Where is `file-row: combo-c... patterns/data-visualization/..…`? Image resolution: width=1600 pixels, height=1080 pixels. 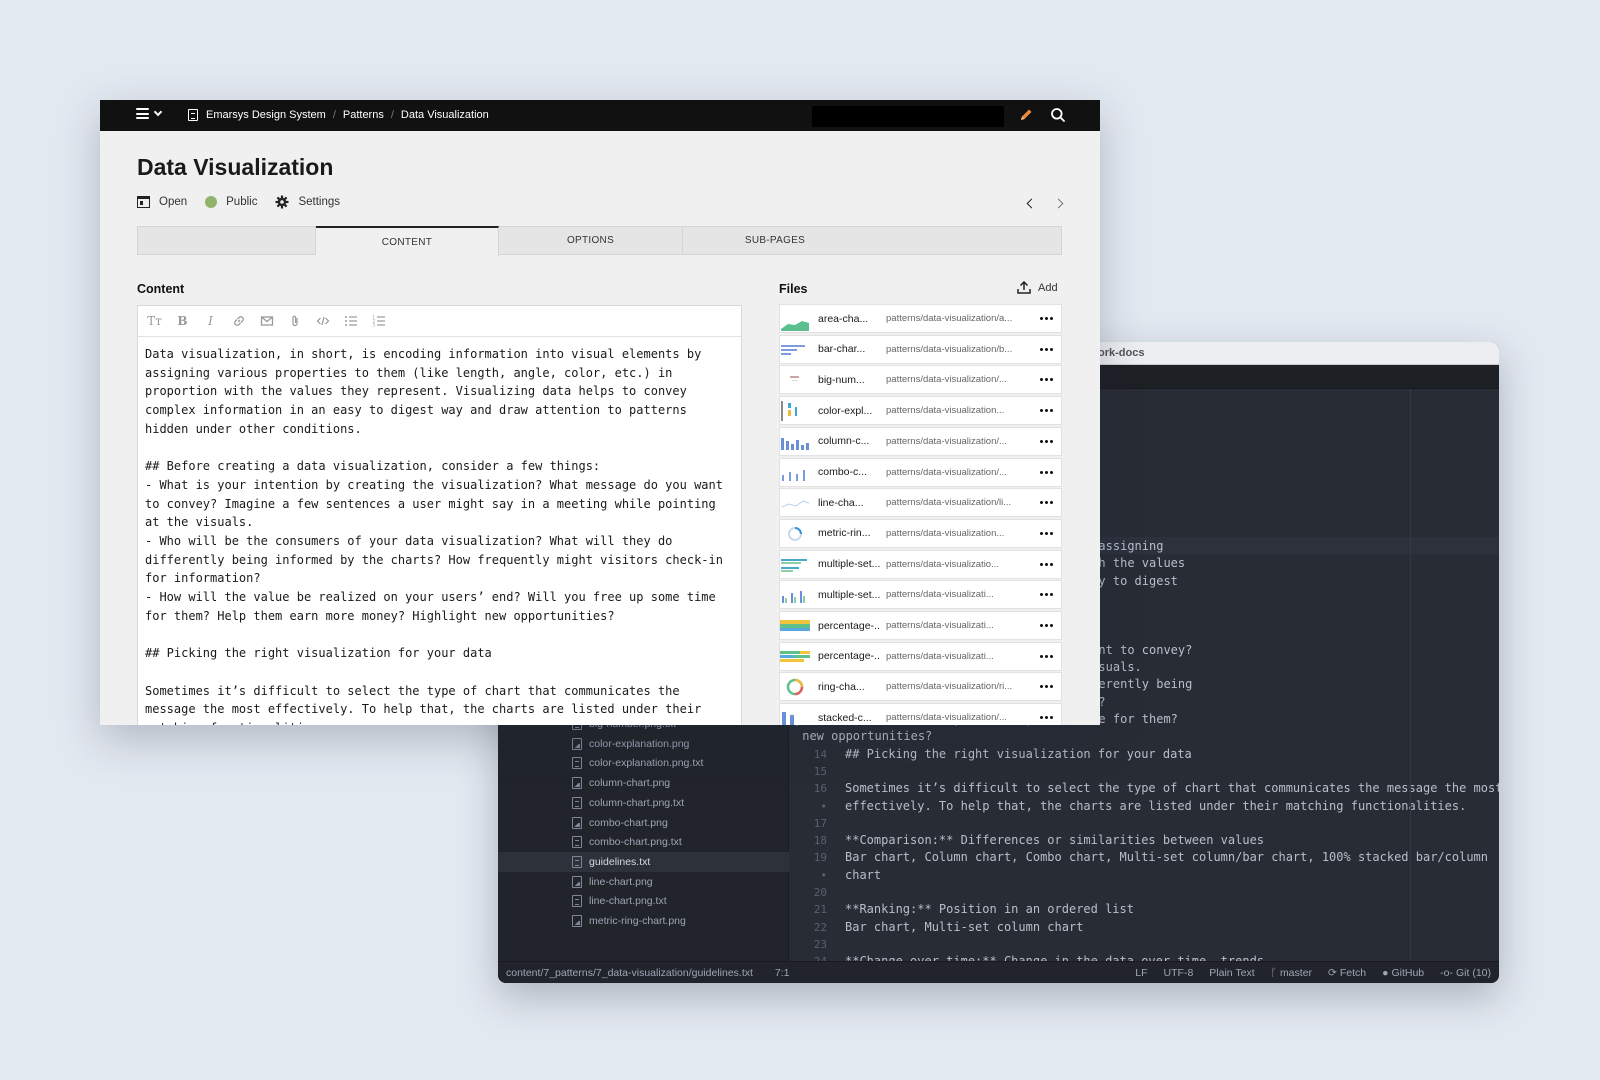 file-row: combo-c... patterns/data-visualization/..… is located at coordinates (920, 472).